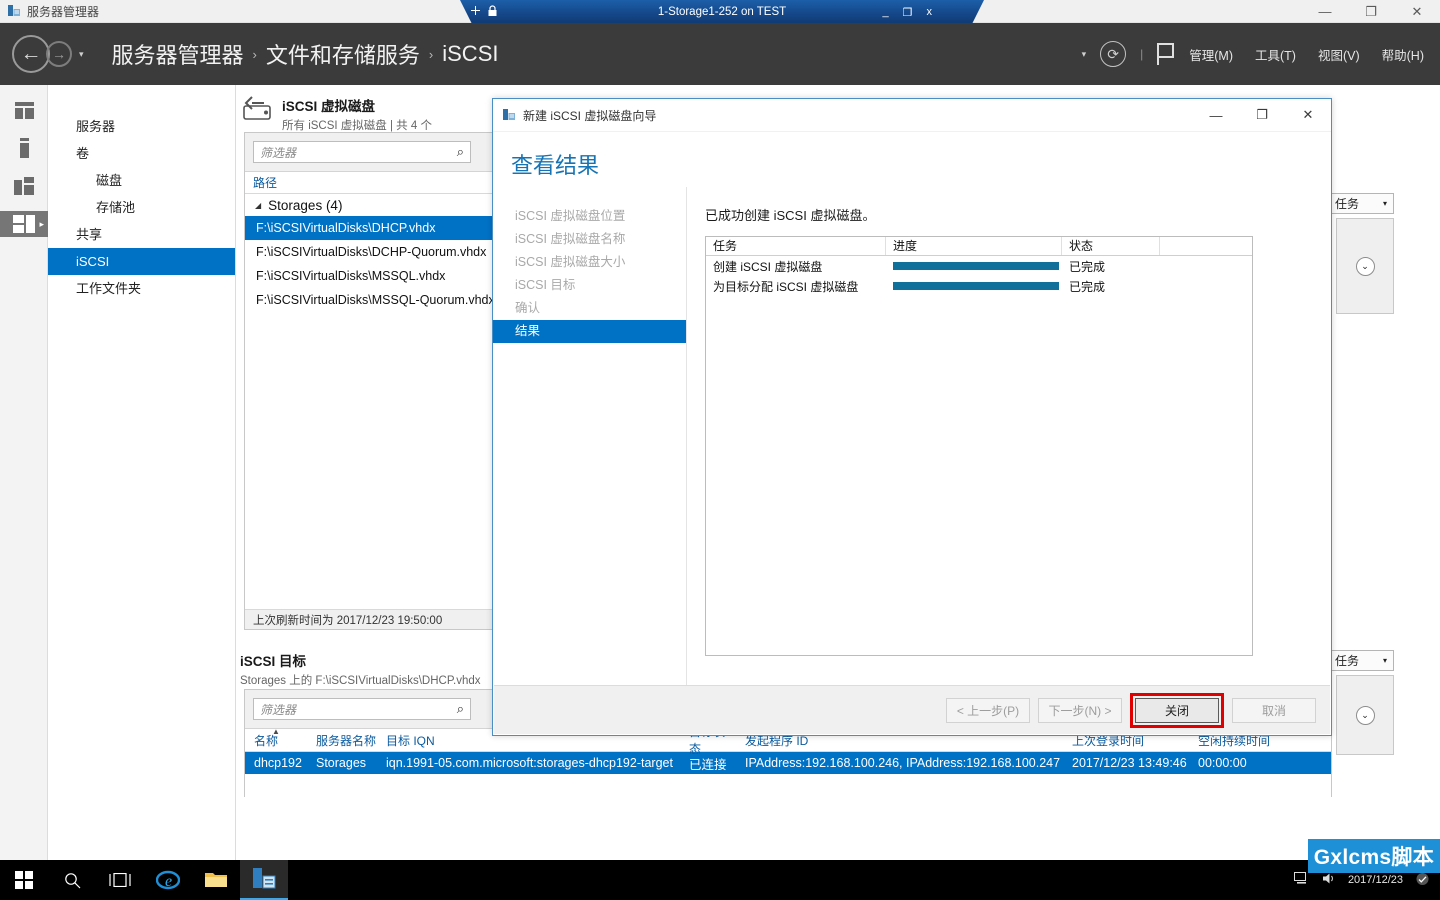 The width and height of the screenshot is (1440, 900). I want to click on breadcrumb-item-2: iSCSI, so click(470, 54).